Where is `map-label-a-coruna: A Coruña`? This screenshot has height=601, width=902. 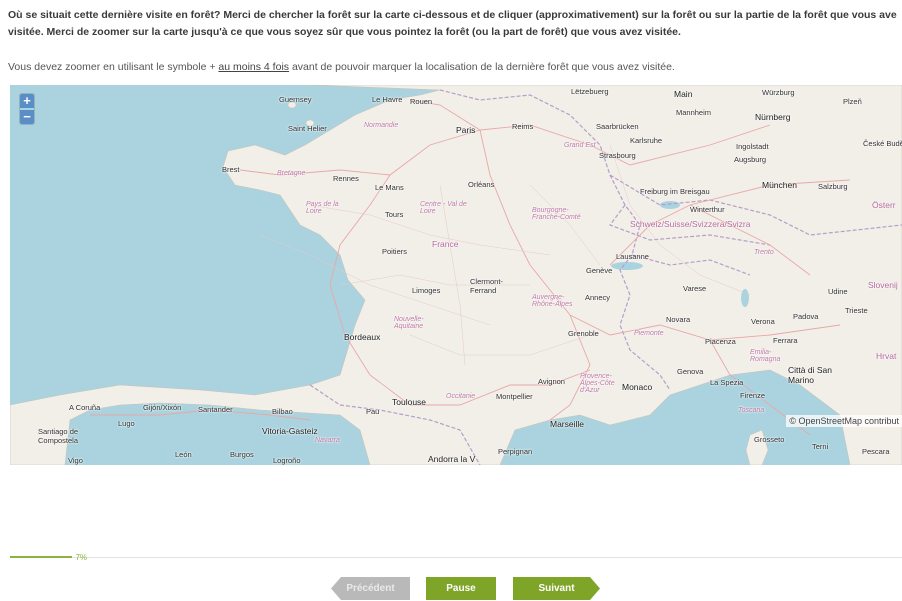 map-label-a-coruna: A Coruña is located at coordinates (85, 407).